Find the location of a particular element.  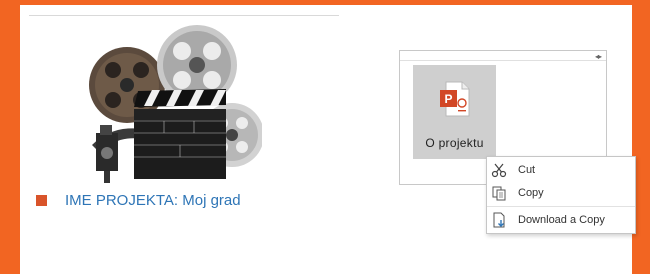

scissors-icon is located at coordinates (499, 170).